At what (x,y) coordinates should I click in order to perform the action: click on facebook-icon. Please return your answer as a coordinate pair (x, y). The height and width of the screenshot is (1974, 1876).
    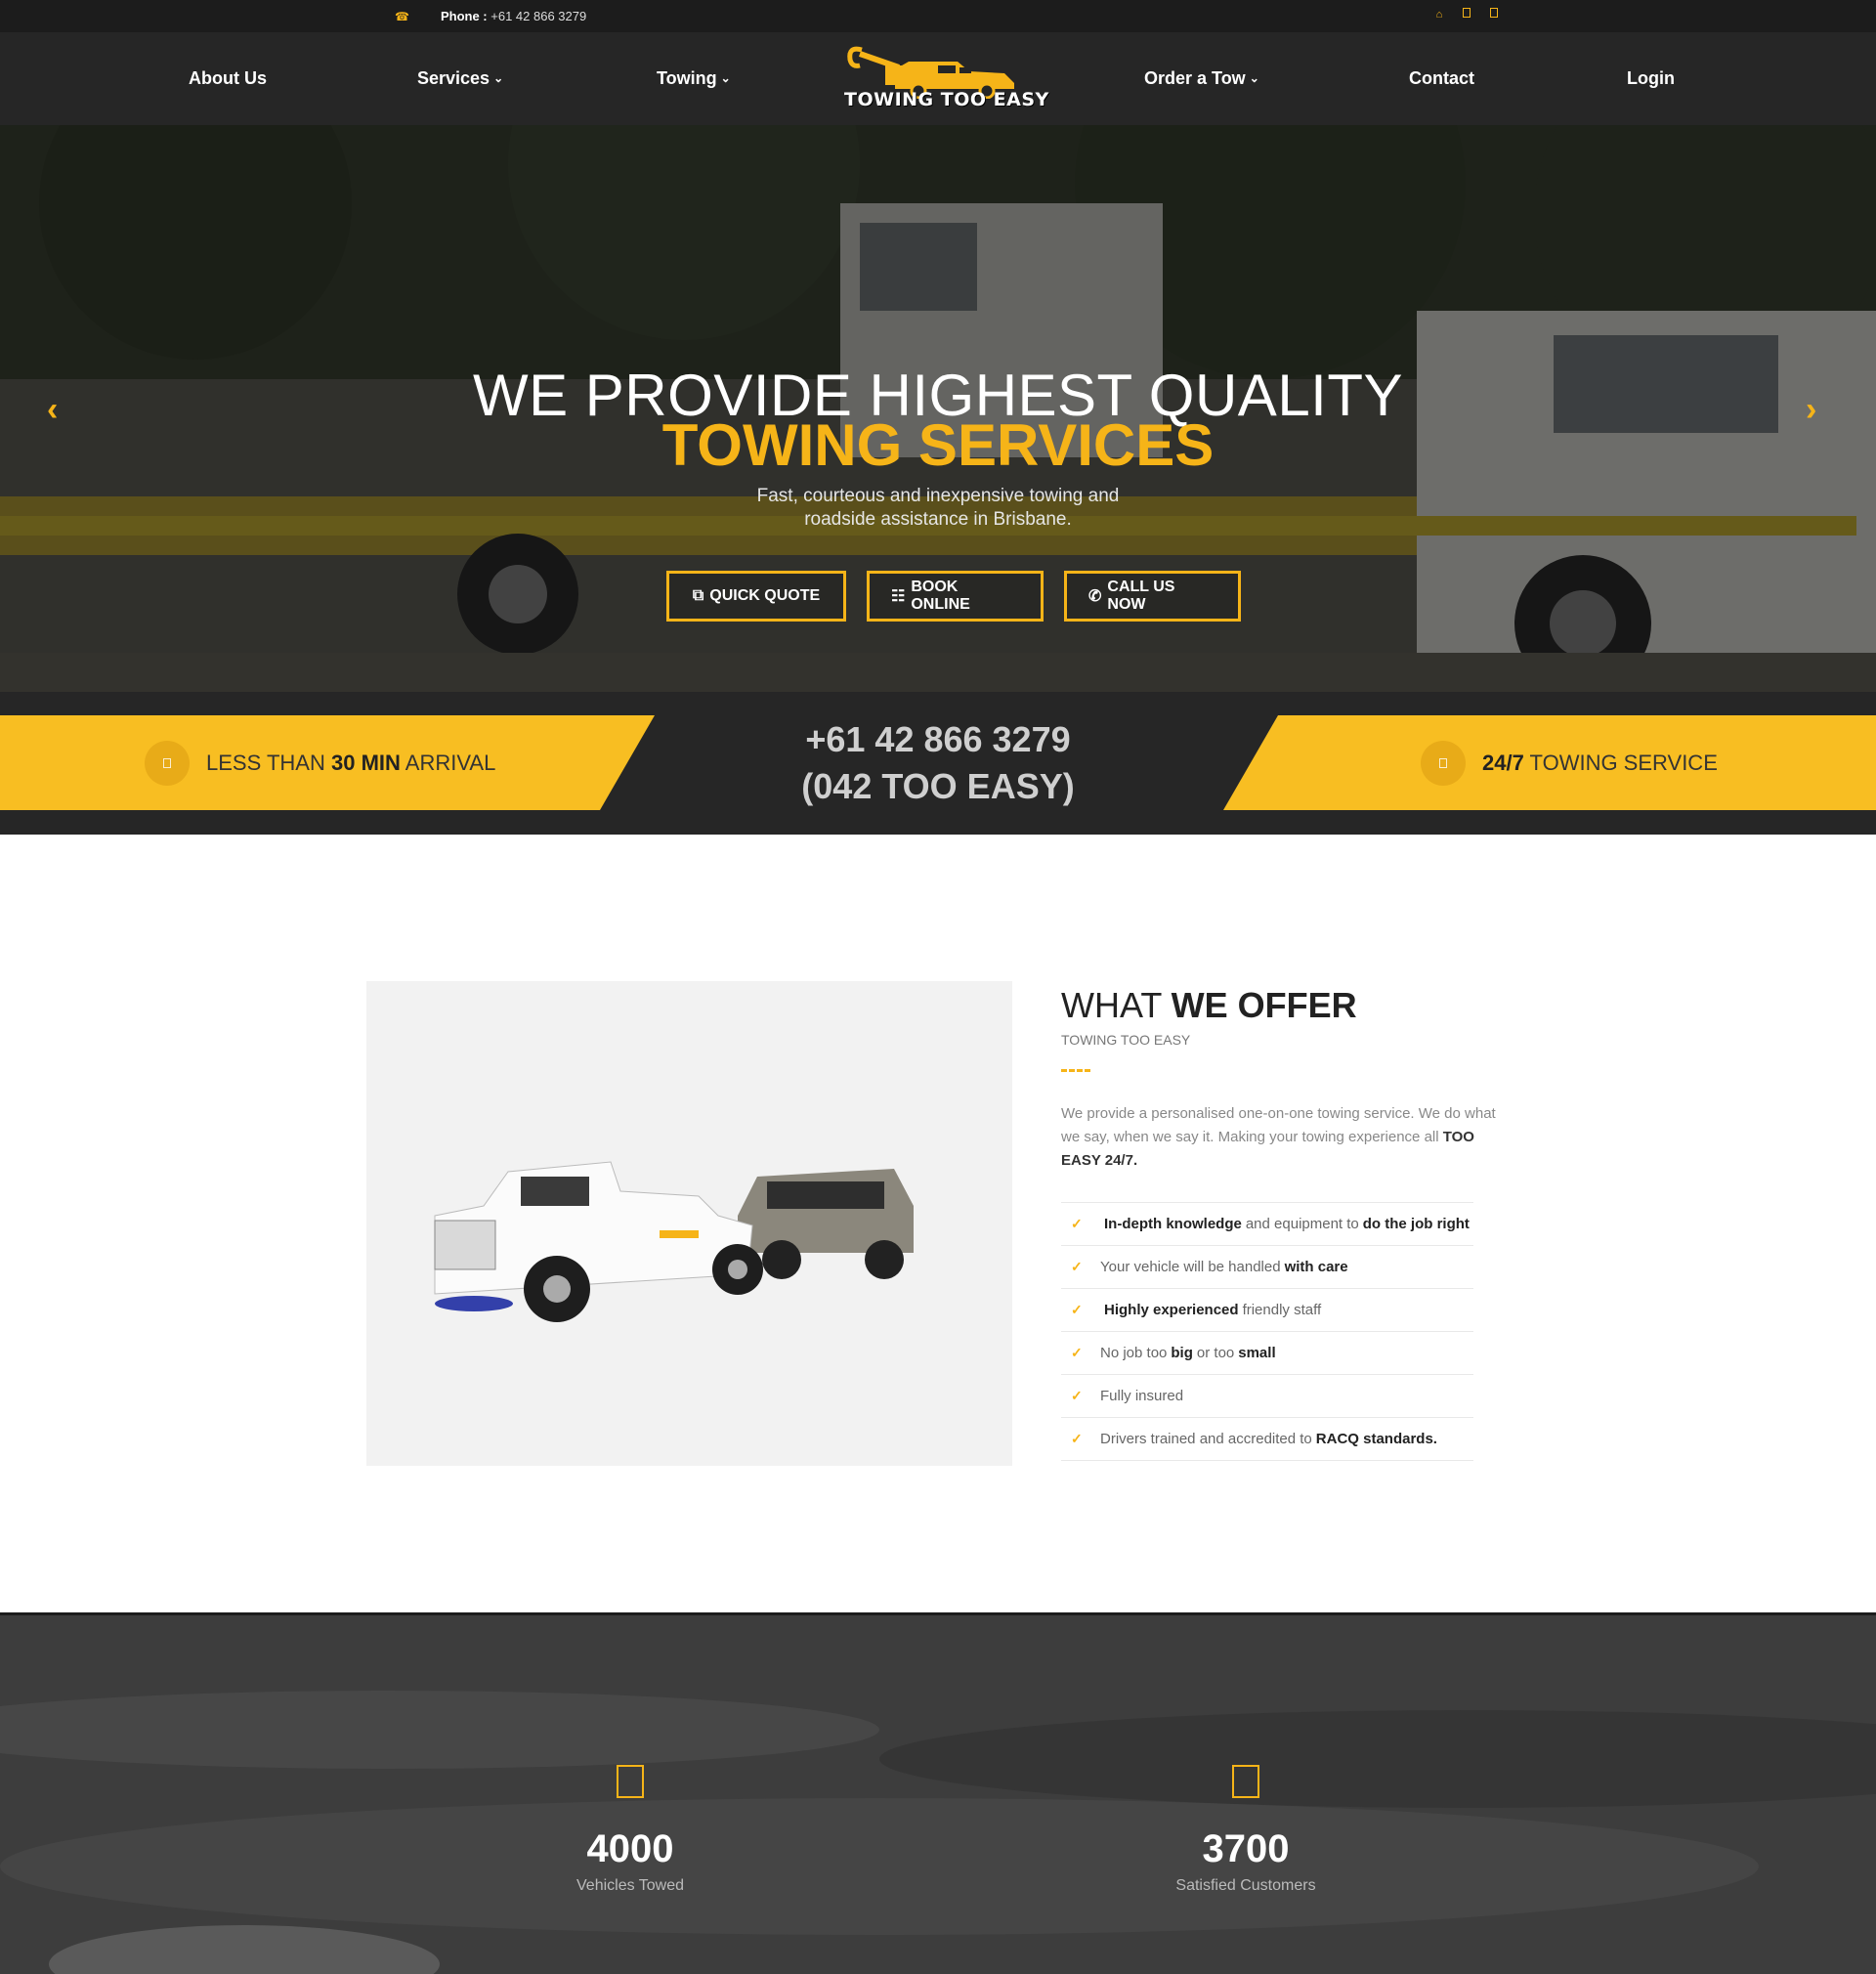
    Looking at the image, I should click on (1466, 14).